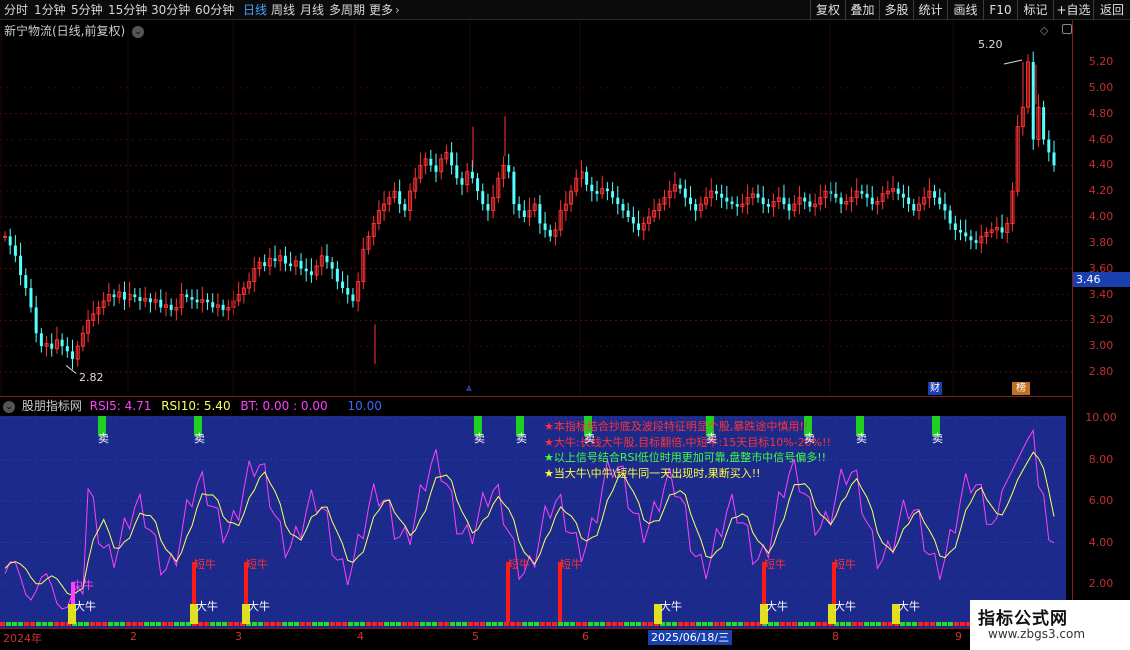  I want to click on add-favorite-button: +自选, so click(1073, 10).